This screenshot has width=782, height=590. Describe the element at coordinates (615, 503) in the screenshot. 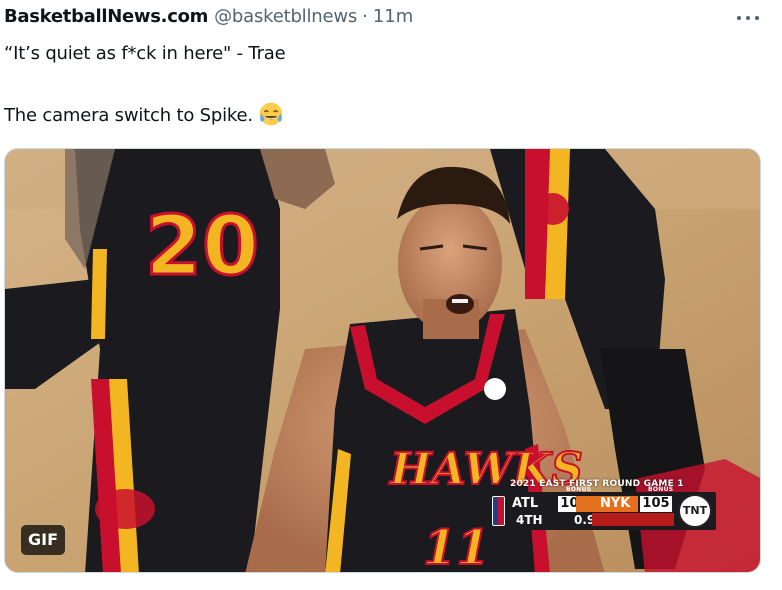

I see `away-team: NYK` at that location.